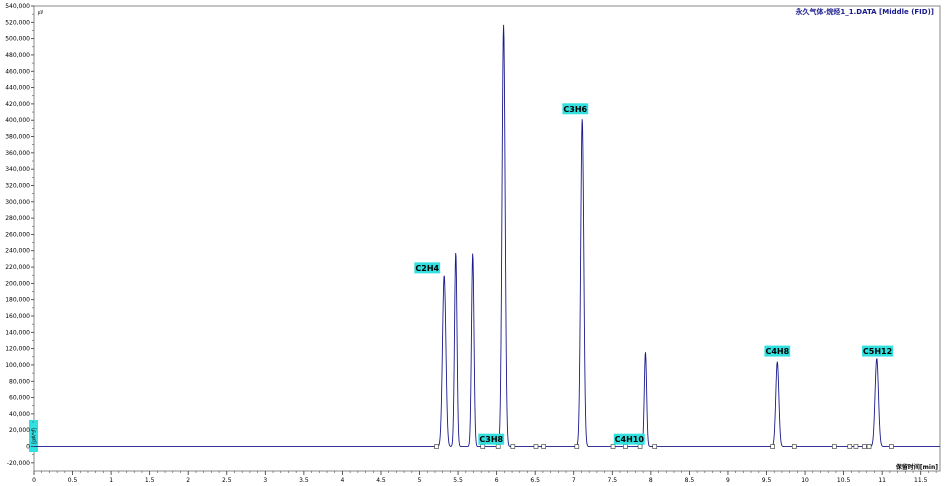  Describe the element at coordinates (381, 480) in the screenshot. I see `x-tick-label: 4.5` at that location.